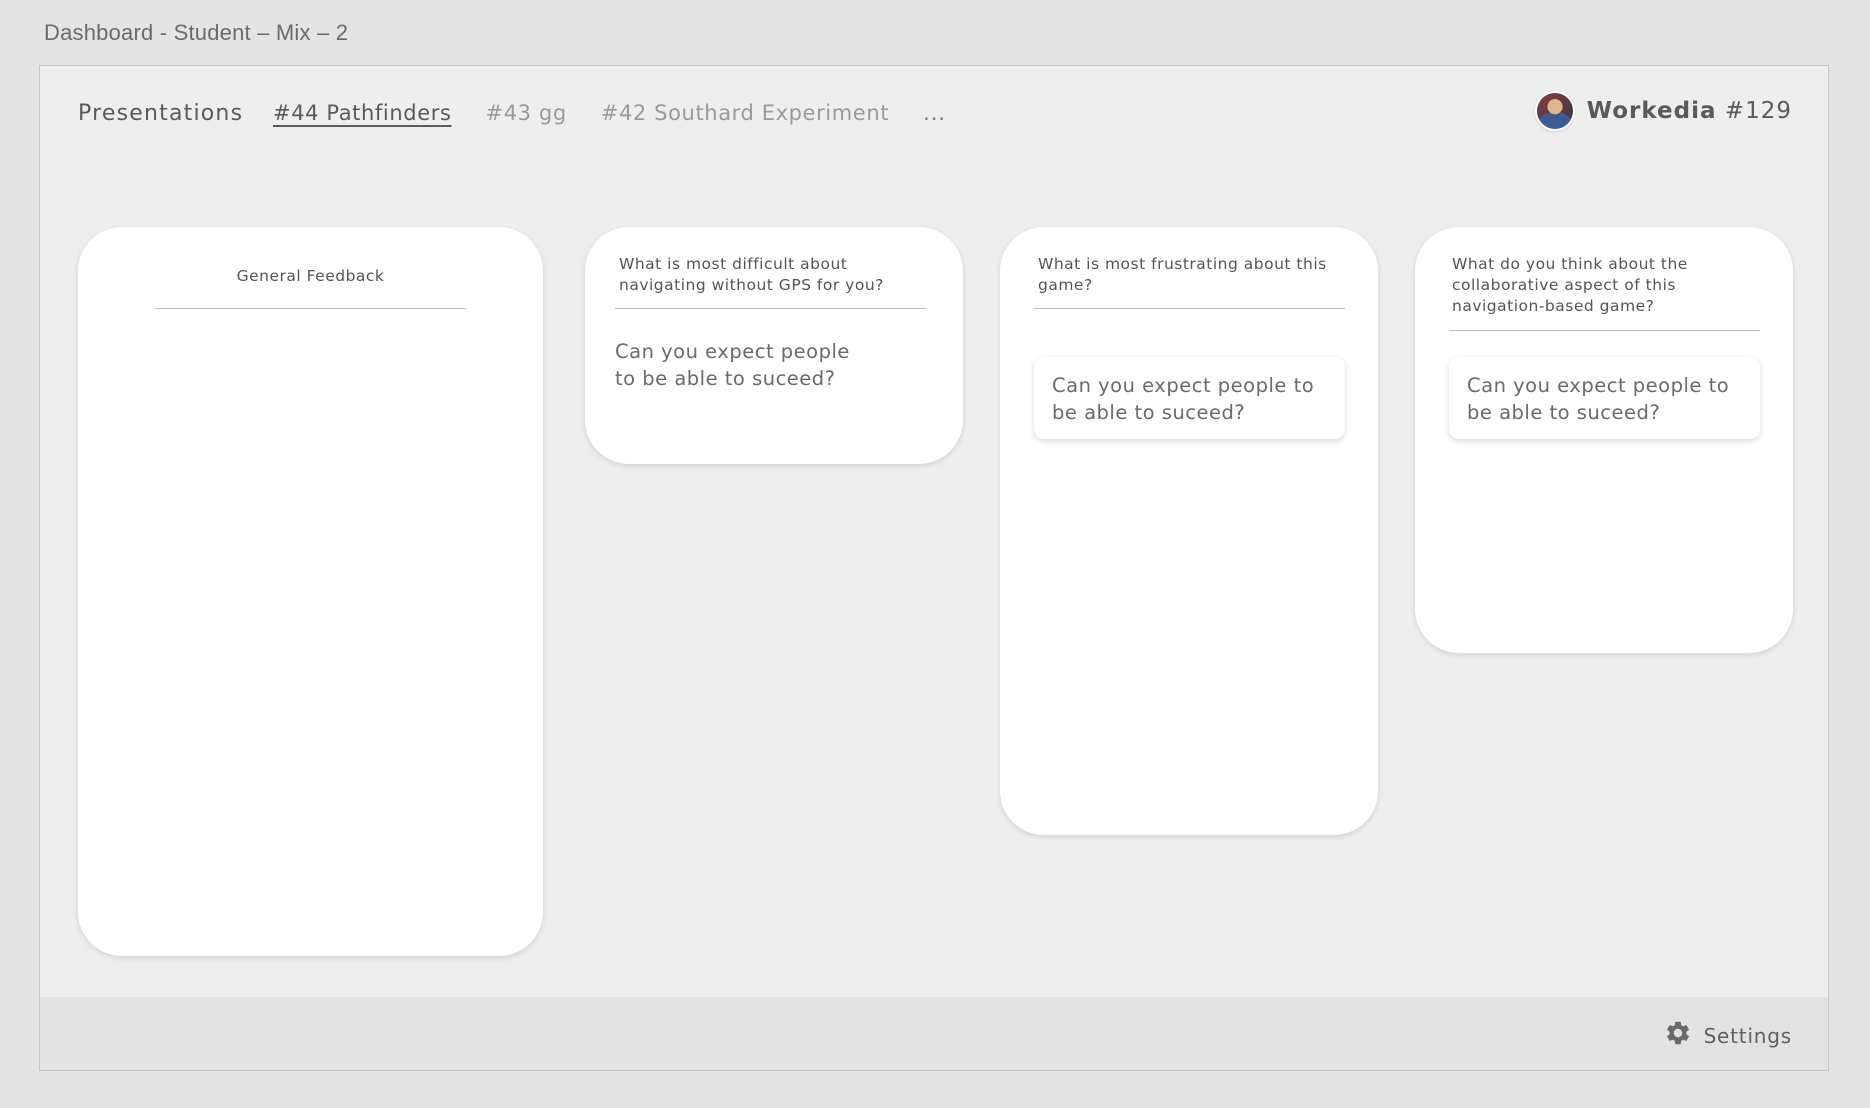 This screenshot has height=1108, width=1870. What do you see at coordinates (1554, 111) in the screenshot?
I see `avatar` at bounding box center [1554, 111].